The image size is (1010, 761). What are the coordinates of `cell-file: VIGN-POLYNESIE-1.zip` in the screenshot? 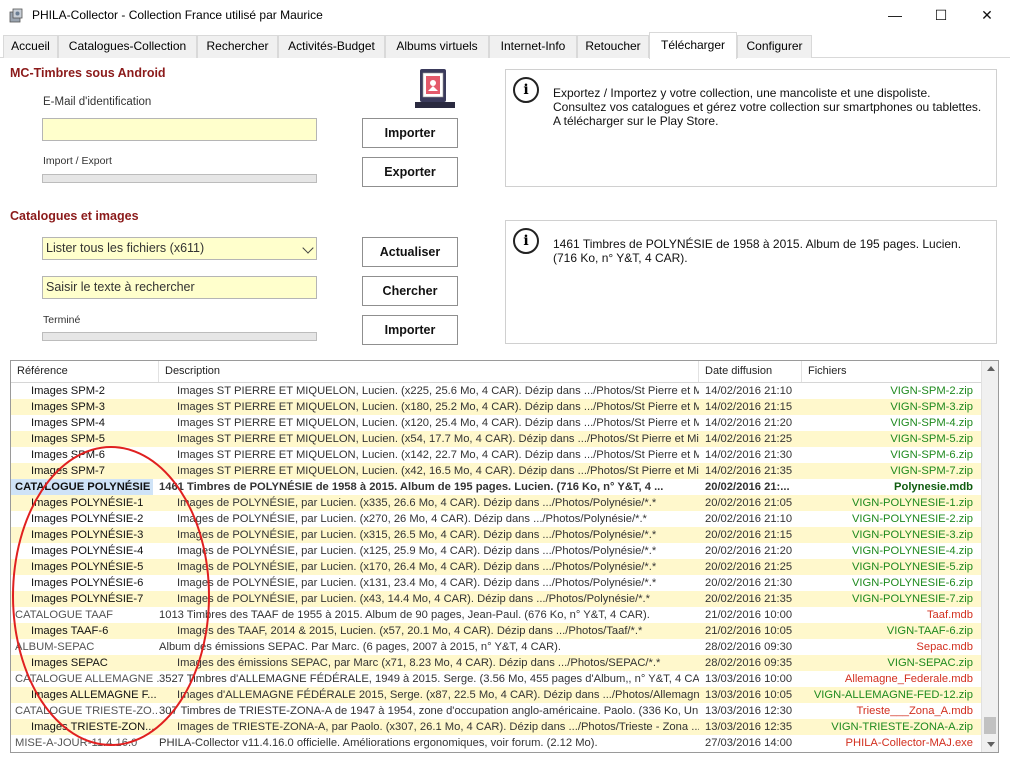 It's located at (889, 503).